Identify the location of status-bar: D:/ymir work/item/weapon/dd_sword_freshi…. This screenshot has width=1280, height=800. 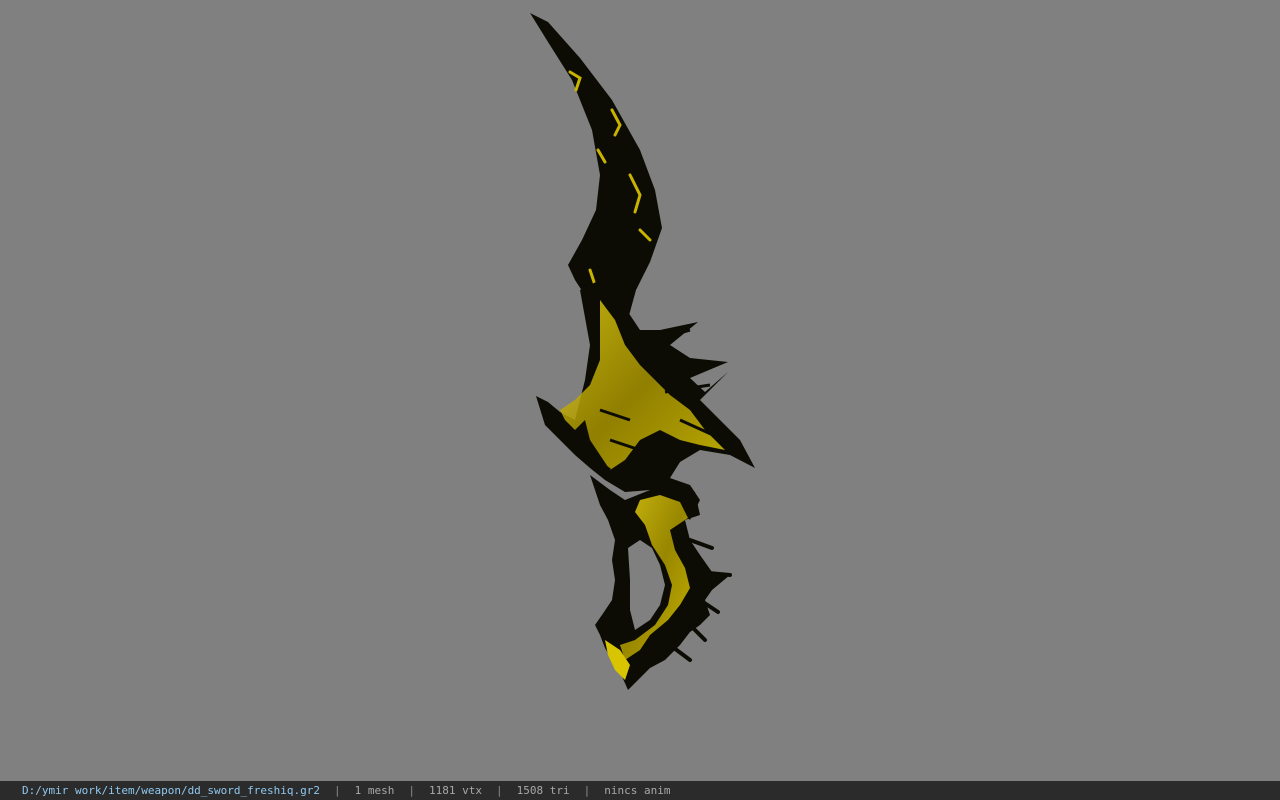
(640, 790).